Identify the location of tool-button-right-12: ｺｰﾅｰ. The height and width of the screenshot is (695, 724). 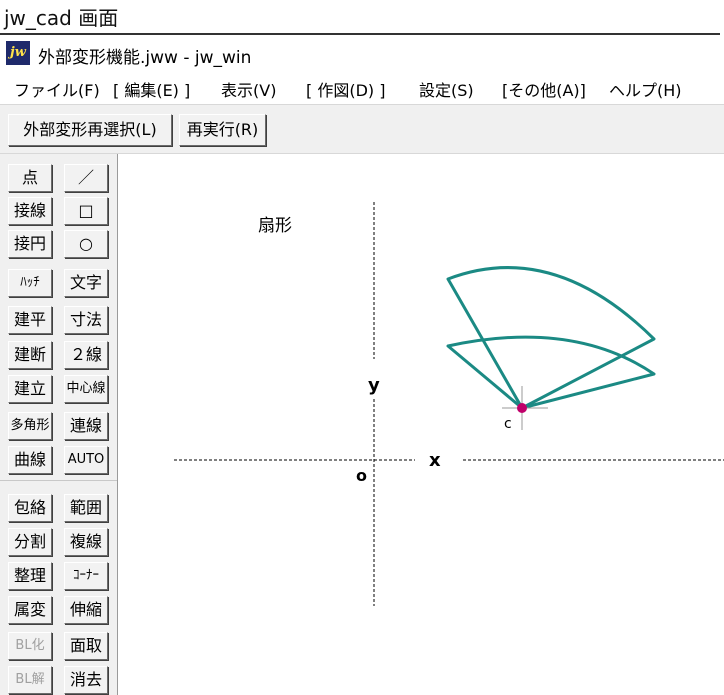
(86, 576).